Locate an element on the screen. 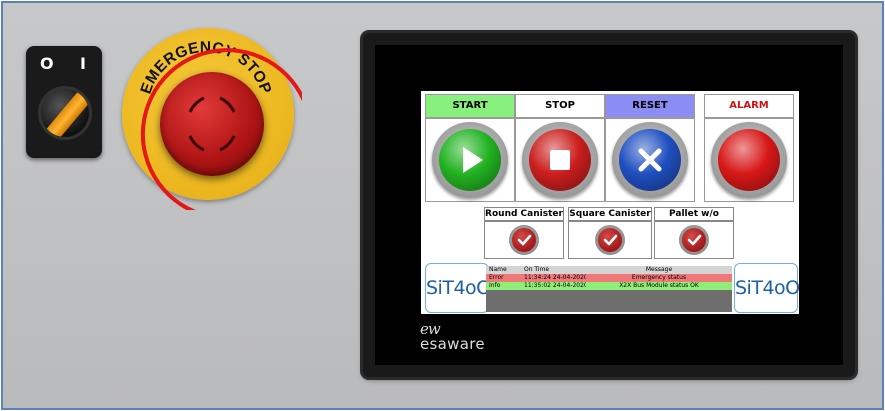 The height and width of the screenshot is (411, 885). stop-button is located at coordinates (560, 160).